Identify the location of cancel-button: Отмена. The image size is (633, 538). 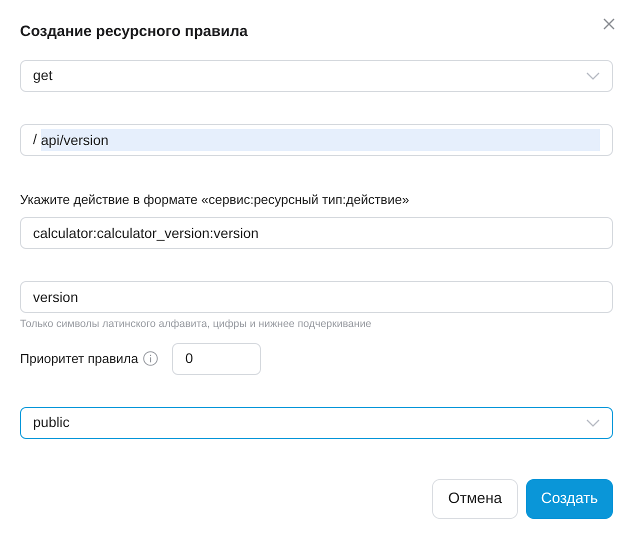
(475, 498).